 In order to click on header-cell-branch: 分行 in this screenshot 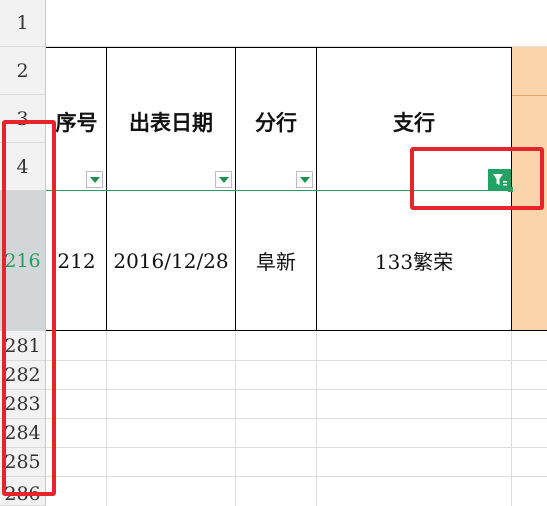, I will do `click(276, 122)`.